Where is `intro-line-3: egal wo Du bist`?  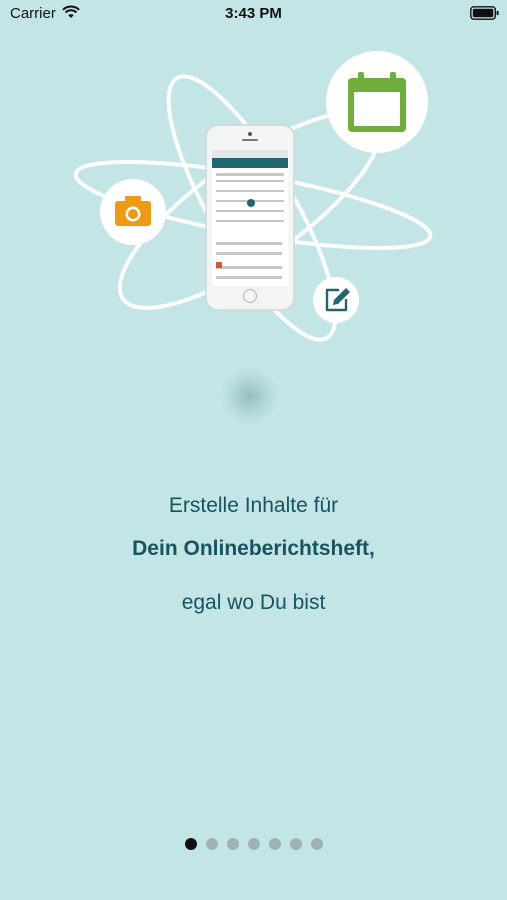 intro-line-3: egal wo Du bist is located at coordinates (253, 602).